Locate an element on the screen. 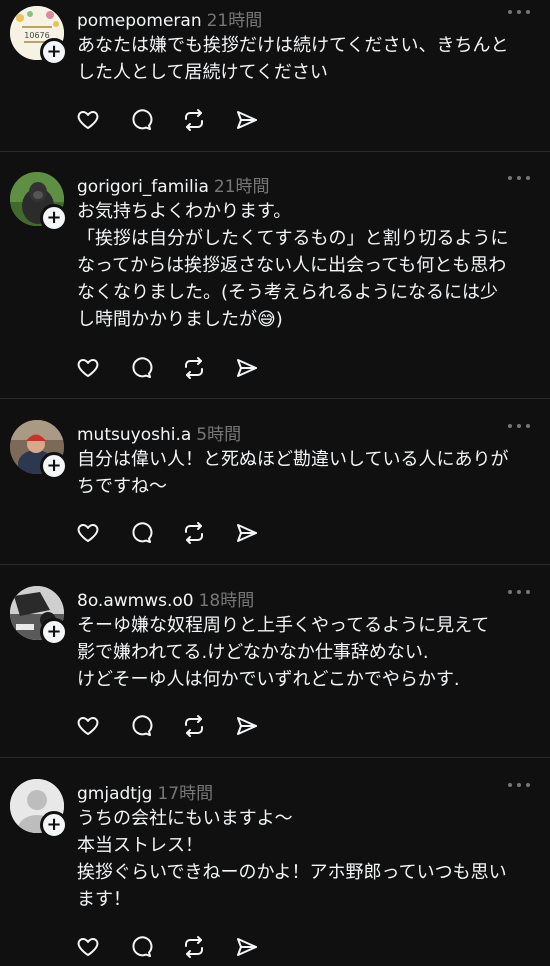 The image size is (550, 966). username: mutsuyoshi.a is located at coordinates (134, 435).